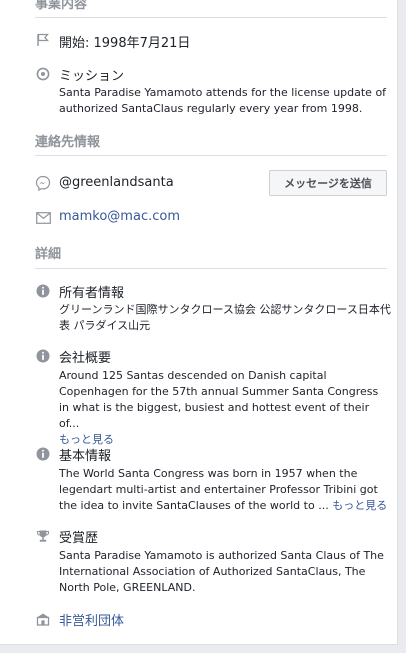  I want to click on section-title-contact: 連絡先情報, so click(68, 142).